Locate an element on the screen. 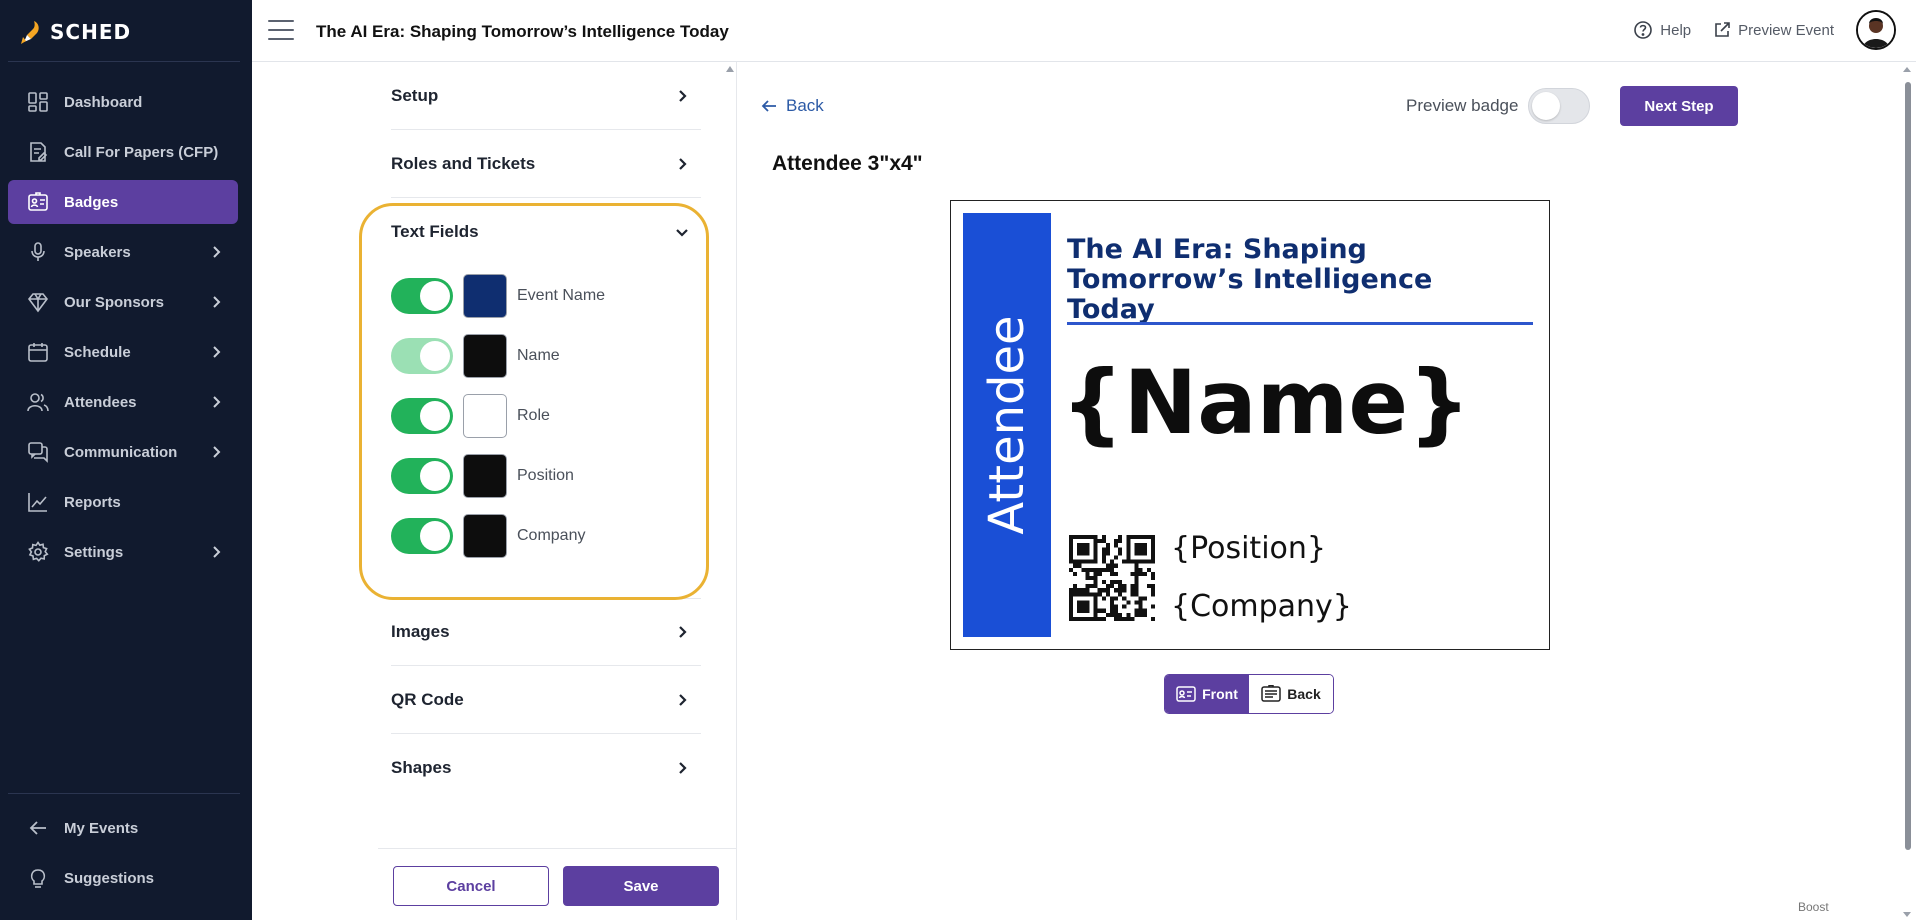 The width and height of the screenshot is (1916, 920). sidebar-item-badges: Badges is located at coordinates (123, 202).